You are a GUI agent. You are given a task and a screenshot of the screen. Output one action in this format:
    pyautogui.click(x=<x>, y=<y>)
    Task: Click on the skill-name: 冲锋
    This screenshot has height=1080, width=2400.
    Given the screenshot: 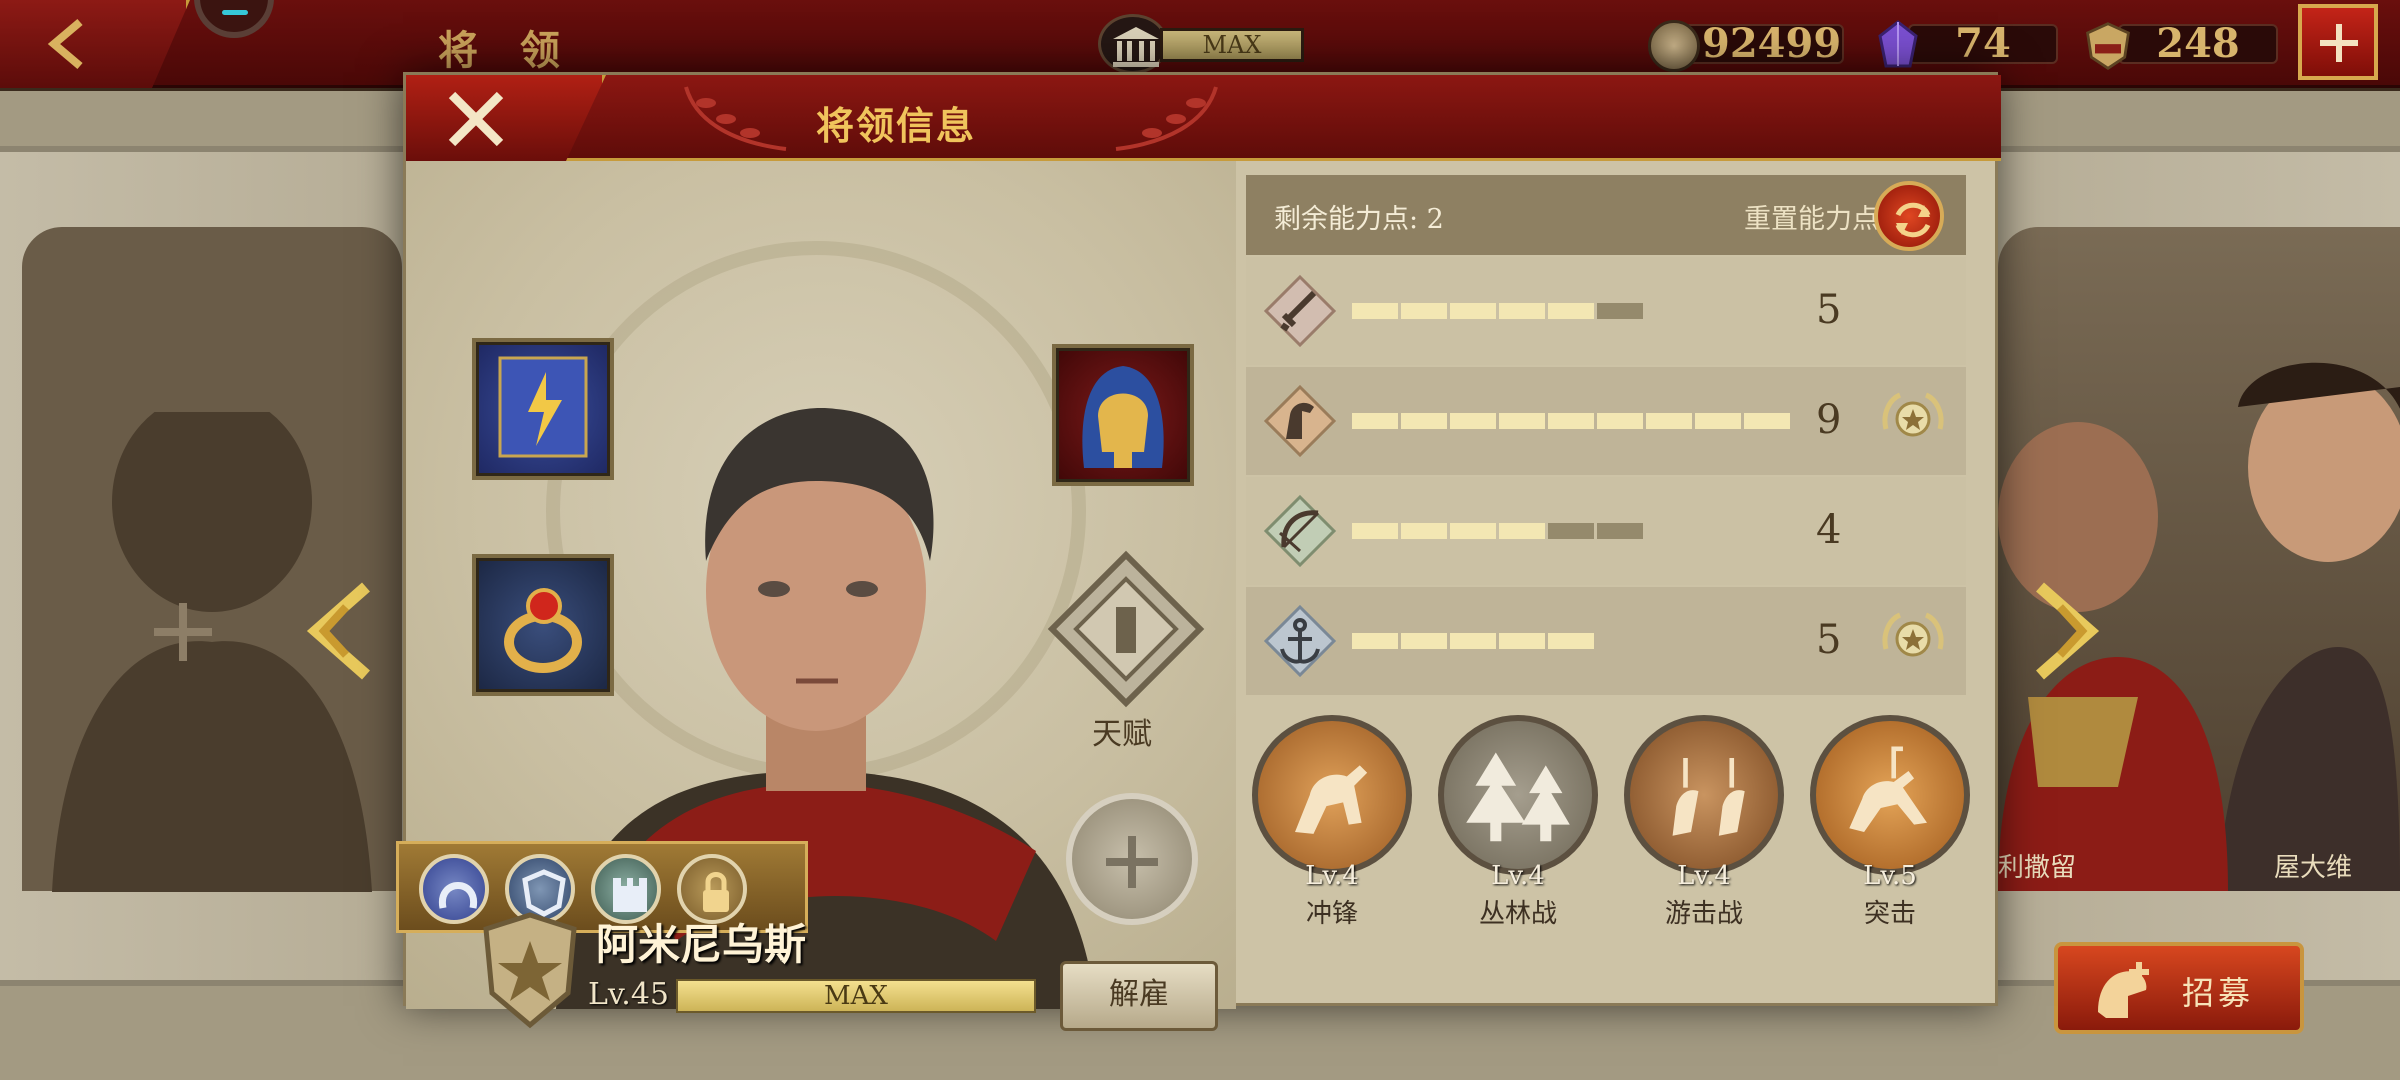 What is the action you would take?
    pyautogui.click(x=1331, y=914)
    